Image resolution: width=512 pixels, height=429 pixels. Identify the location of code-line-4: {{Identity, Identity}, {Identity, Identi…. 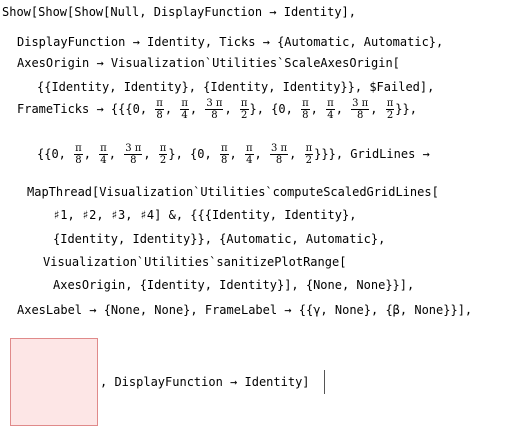
(236, 87).